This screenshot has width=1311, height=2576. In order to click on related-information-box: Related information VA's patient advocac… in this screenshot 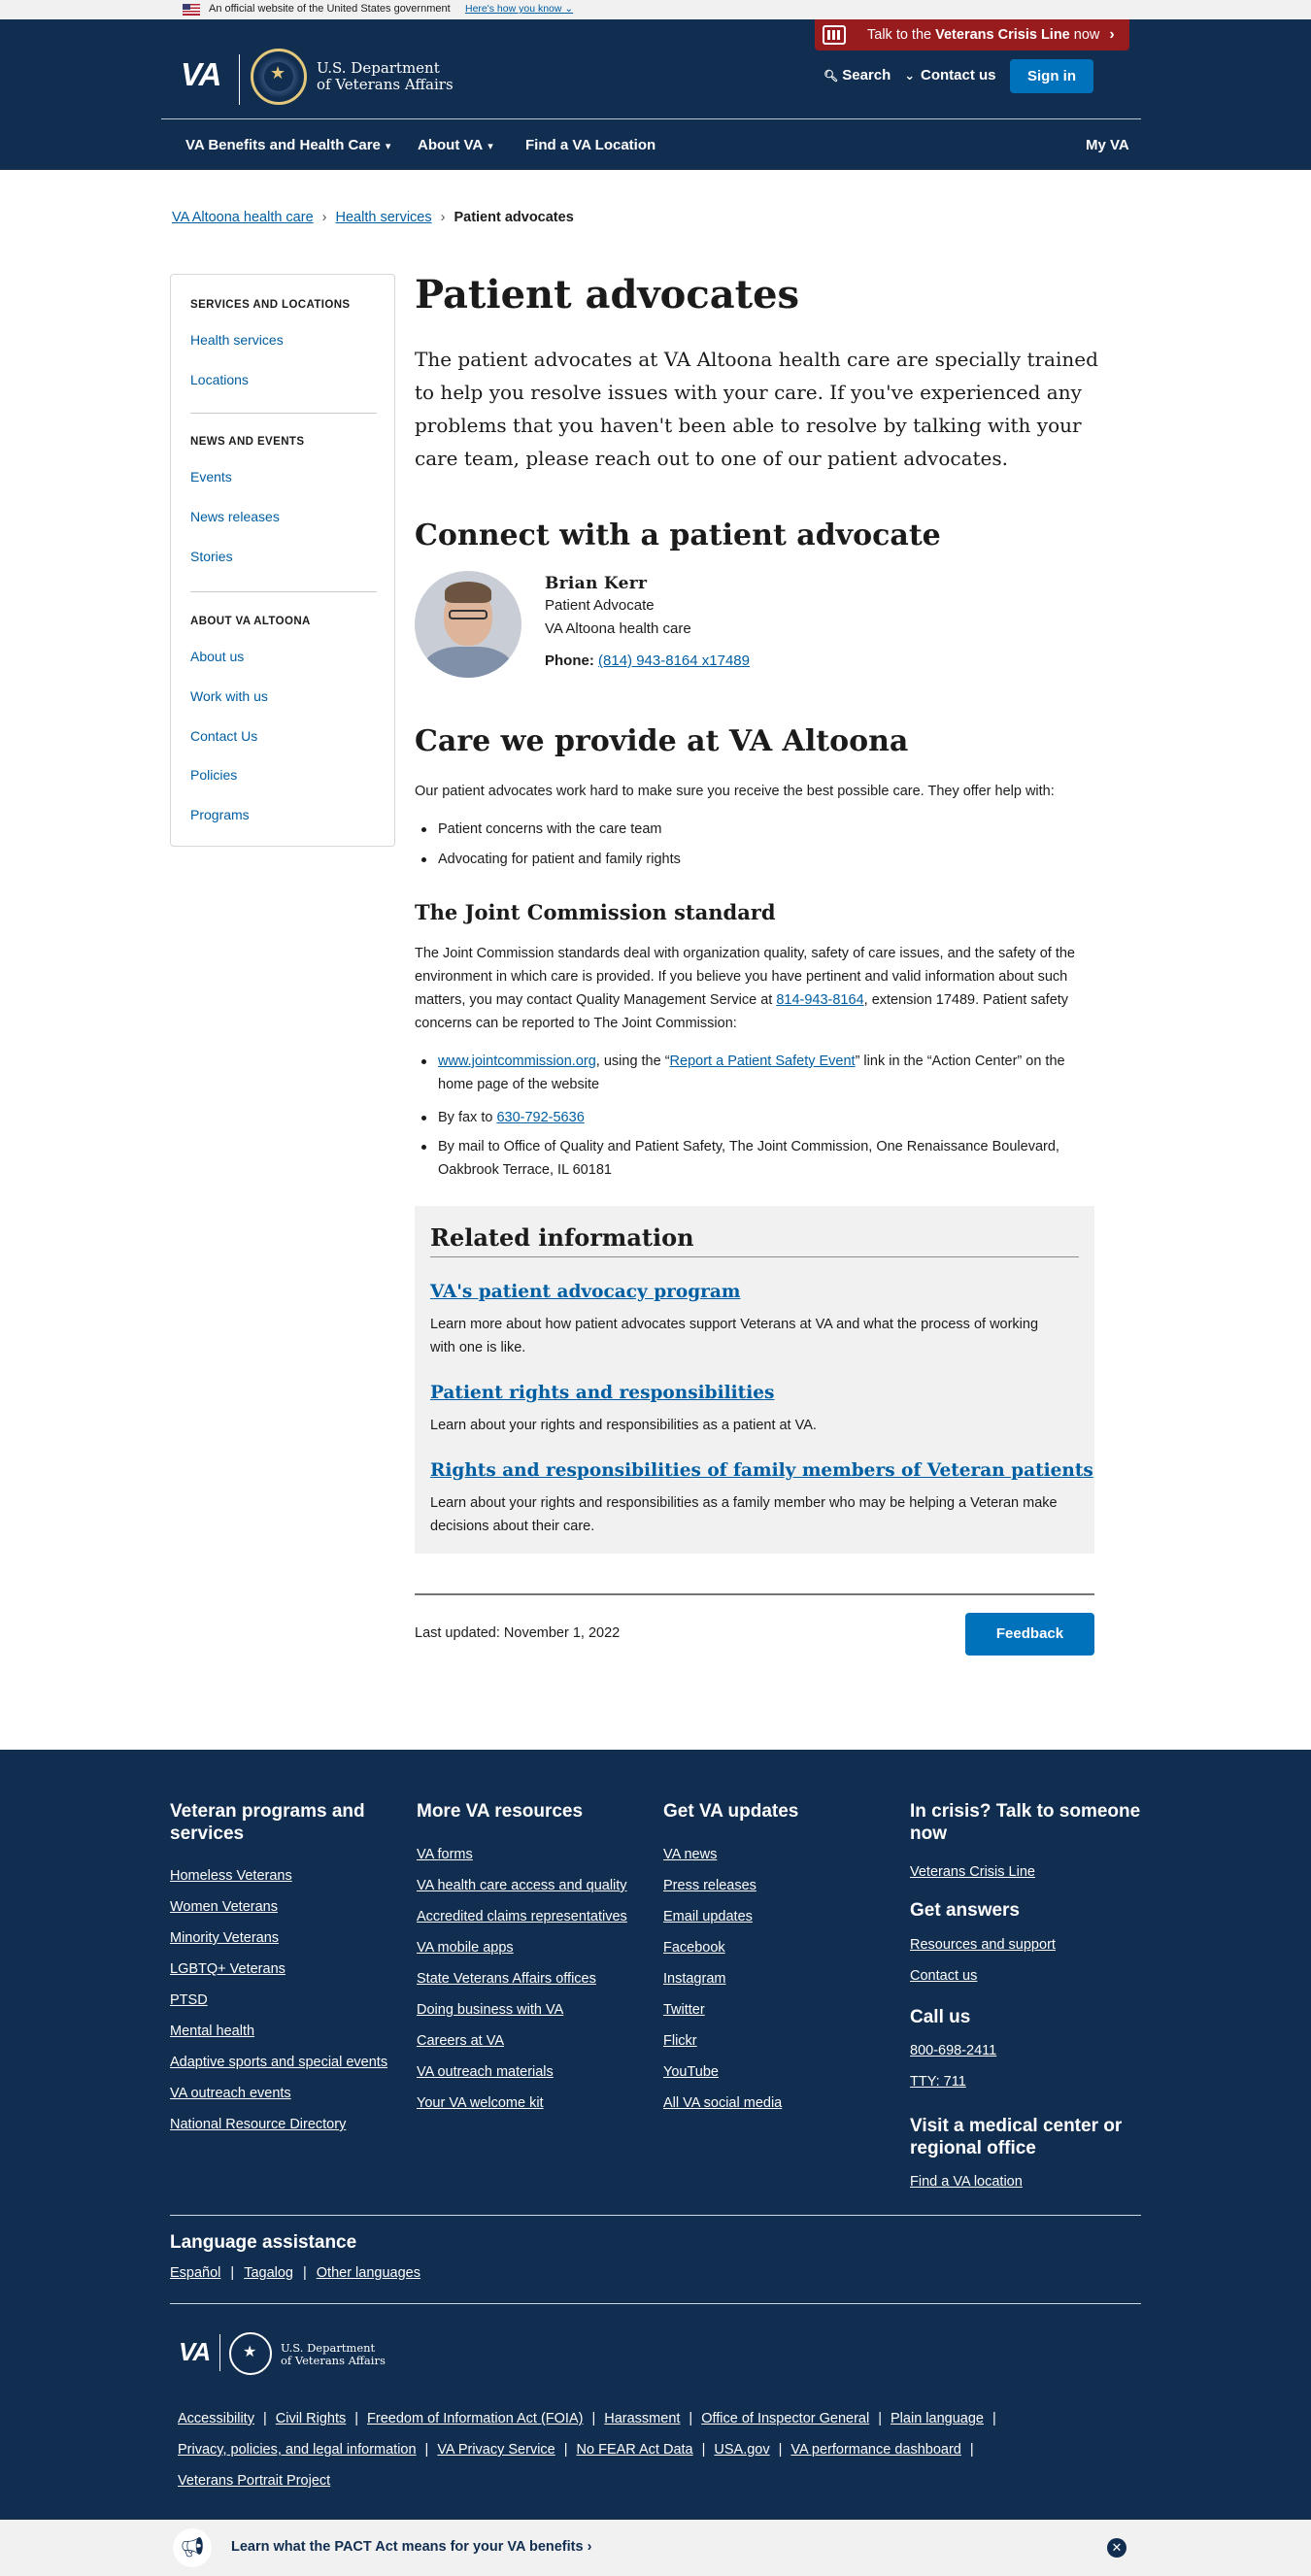, I will do `click(755, 1380)`.